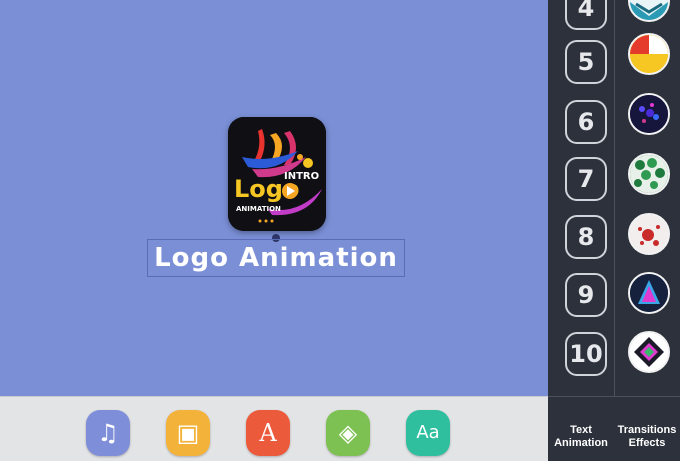 Image resolution: width=680 pixels, height=461 pixels. Describe the element at coordinates (301, 176) in the screenshot. I see `intro-word: INTRO` at that location.